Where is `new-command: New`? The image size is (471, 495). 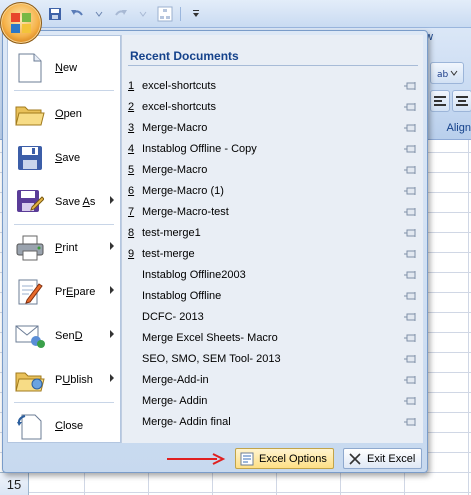 new-command: New is located at coordinates (64, 68).